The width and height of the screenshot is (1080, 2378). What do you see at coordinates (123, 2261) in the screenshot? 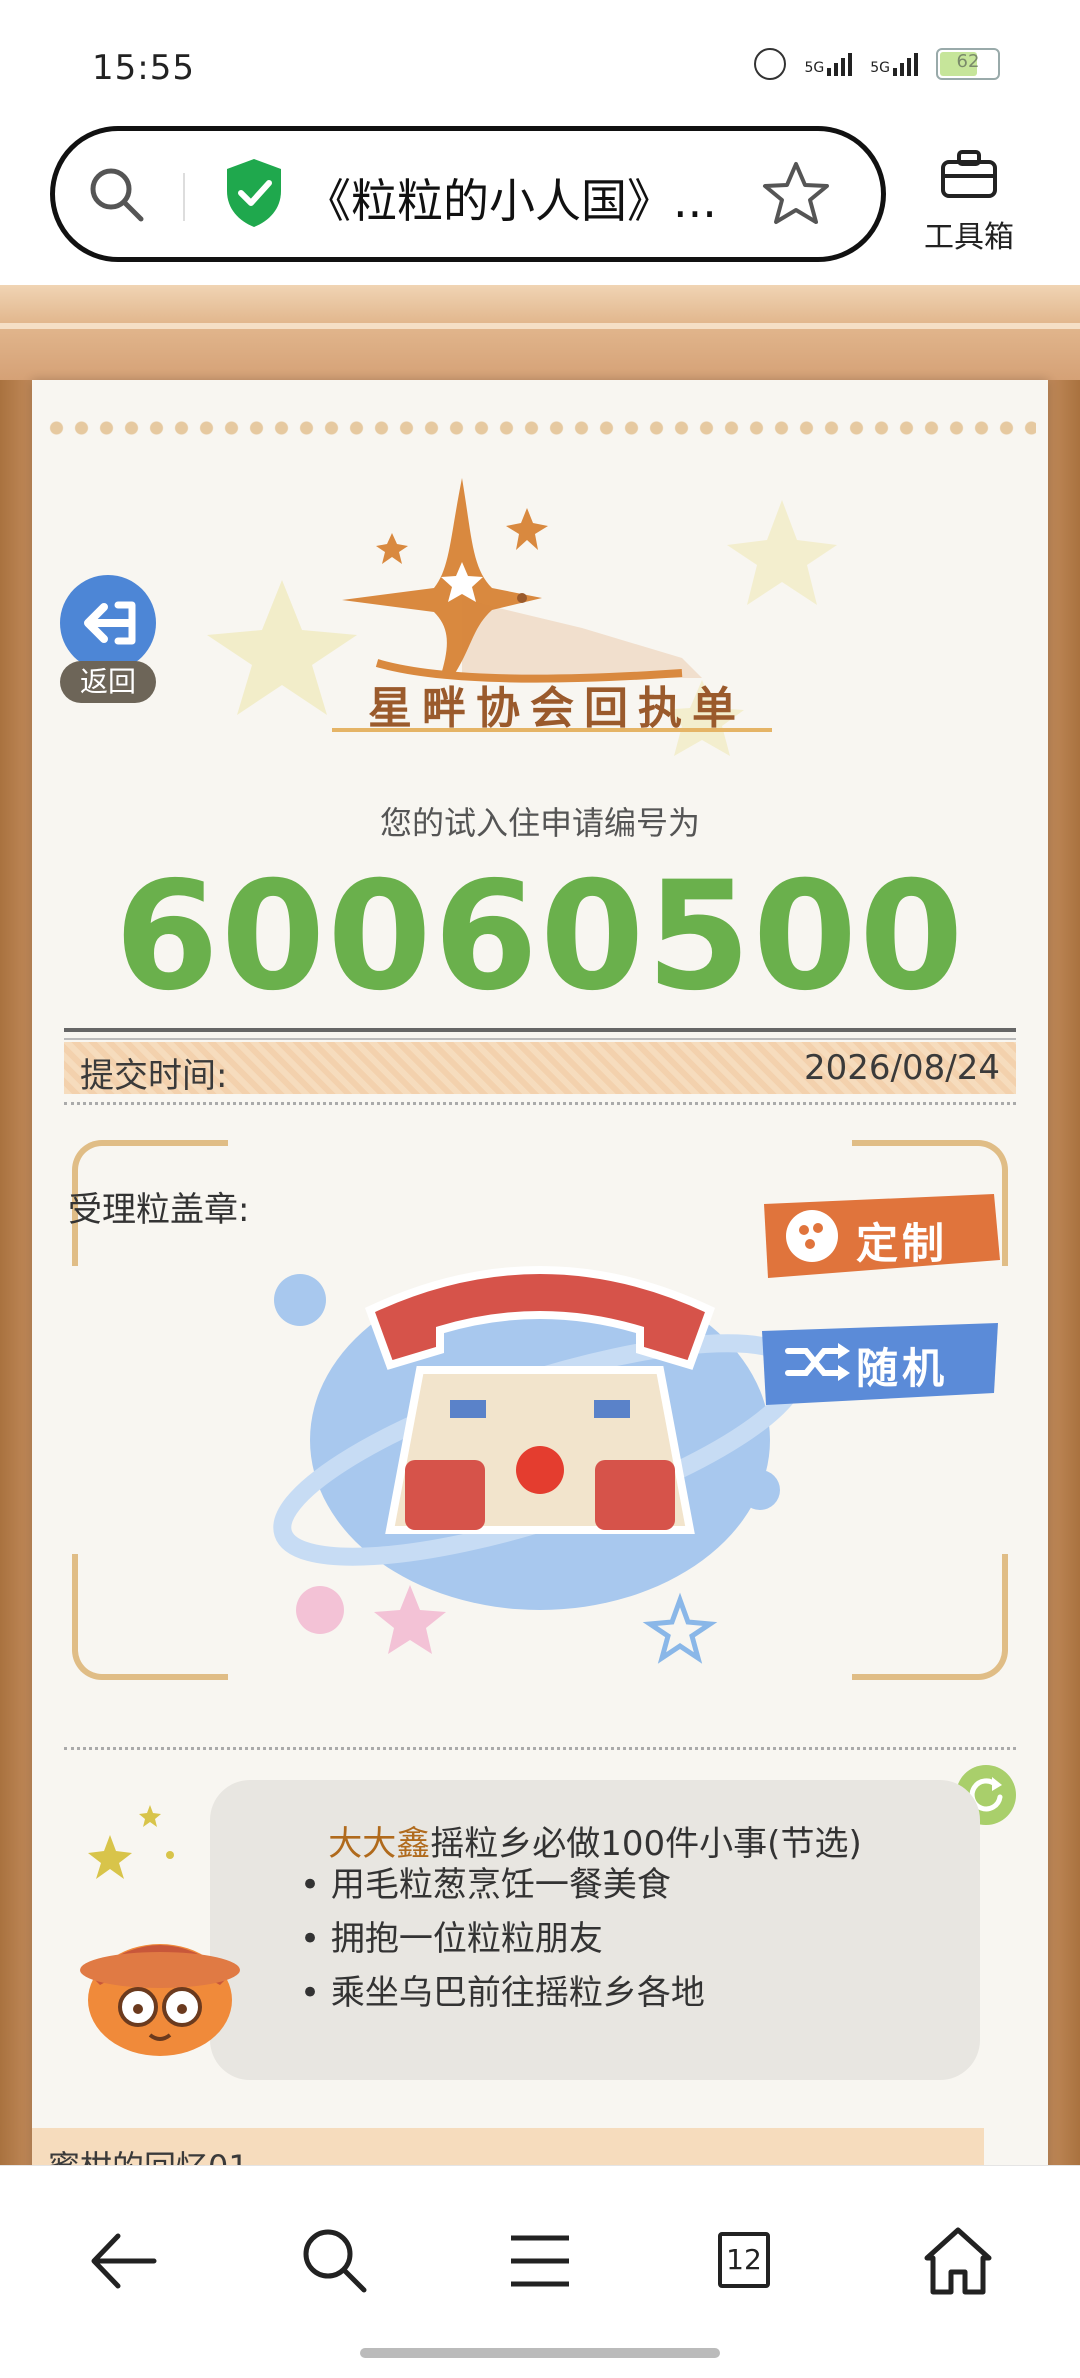
I see `back-nav-icon` at bounding box center [123, 2261].